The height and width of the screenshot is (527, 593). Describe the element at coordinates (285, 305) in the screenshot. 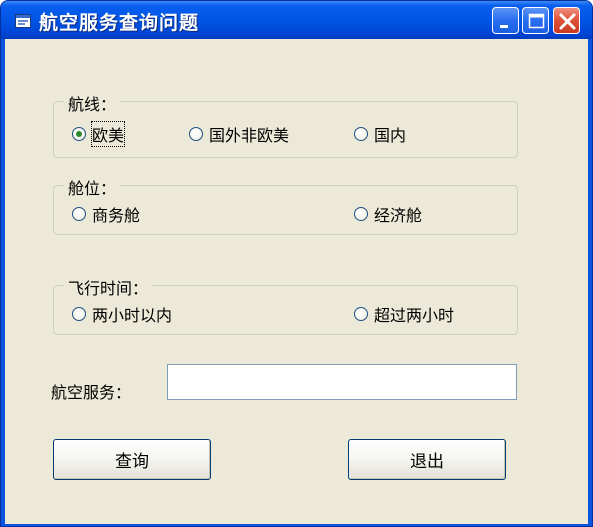

I see `flight-time-group: 飞行时间： 两小时以内 超过两小时` at that location.